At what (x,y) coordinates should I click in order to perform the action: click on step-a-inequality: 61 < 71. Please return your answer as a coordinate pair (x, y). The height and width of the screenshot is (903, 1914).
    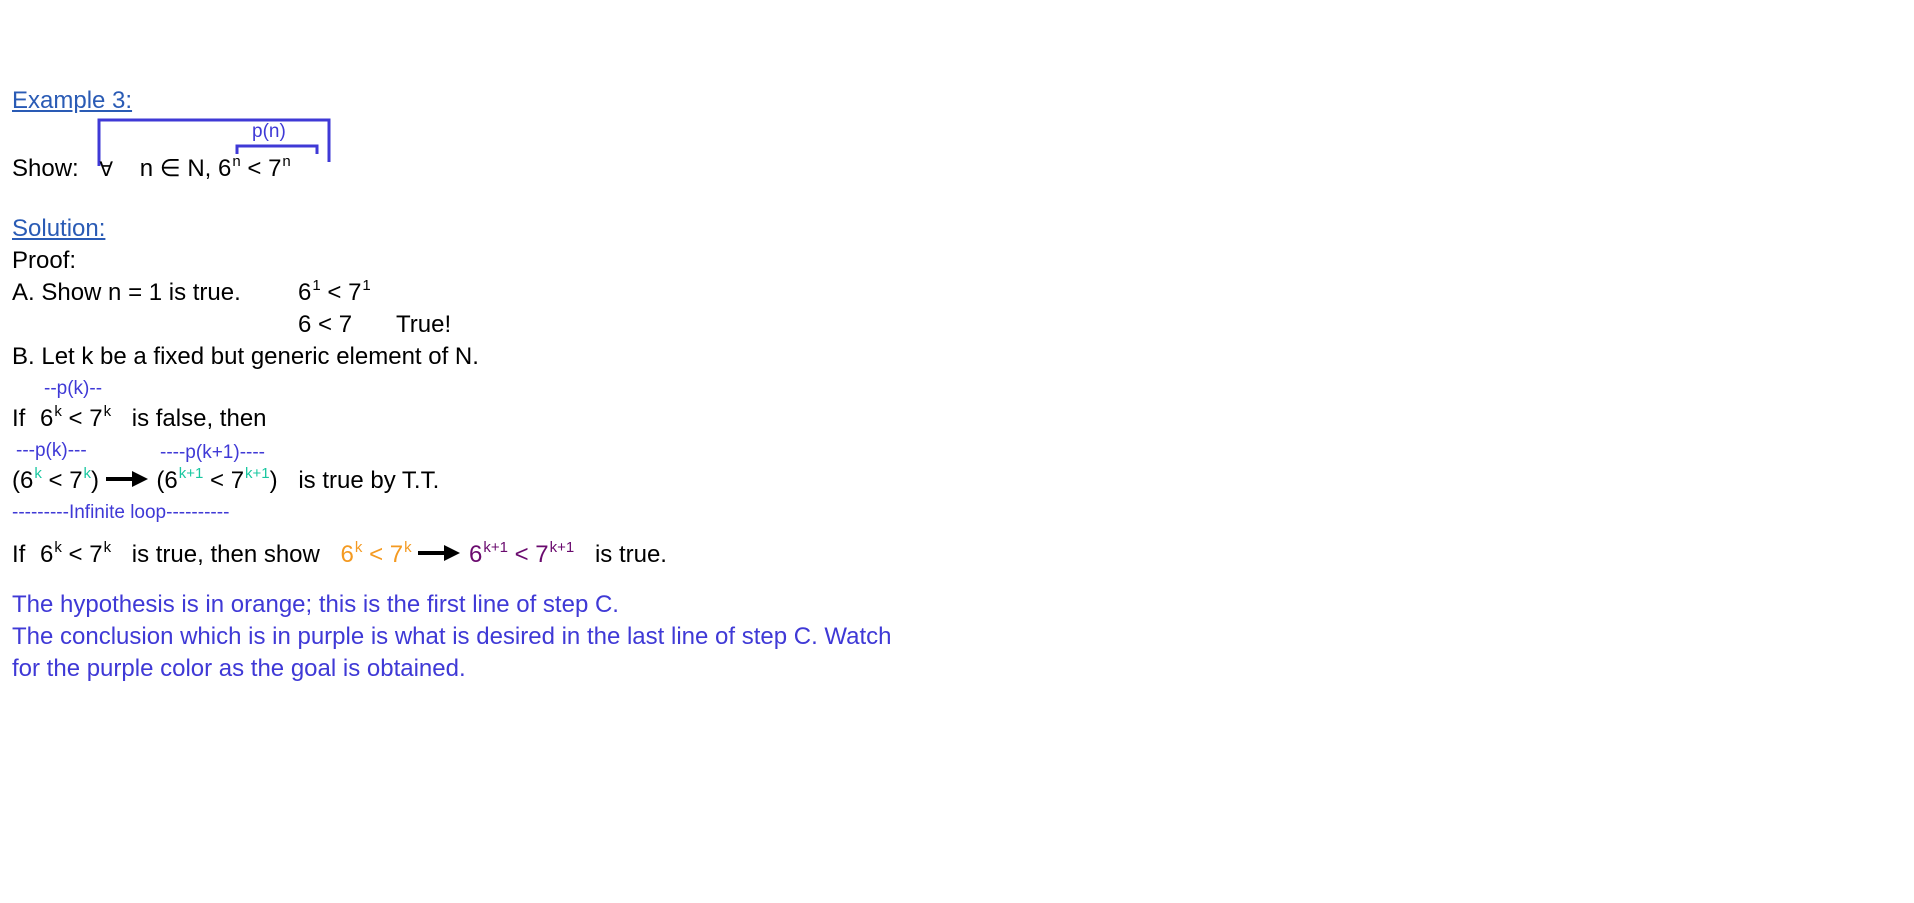
    Looking at the image, I should click on (334, 294).